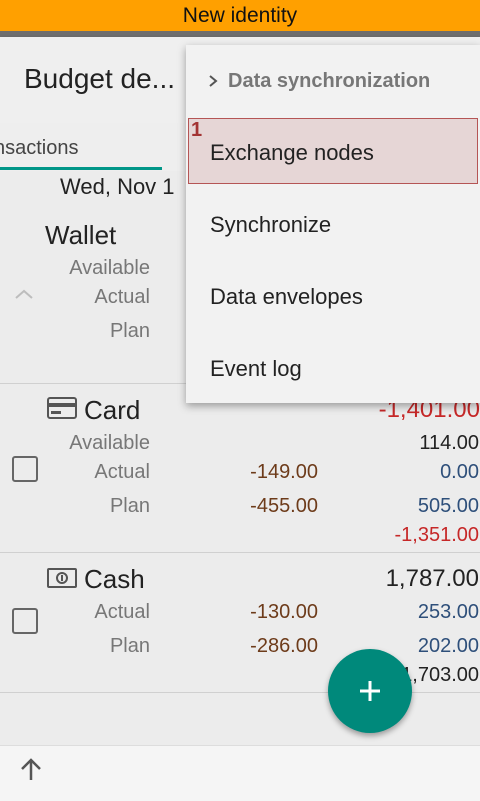  Describe the element at coordinates (129, 646) in the screenshot. I see `cash-label-plan: Plan` at that location.